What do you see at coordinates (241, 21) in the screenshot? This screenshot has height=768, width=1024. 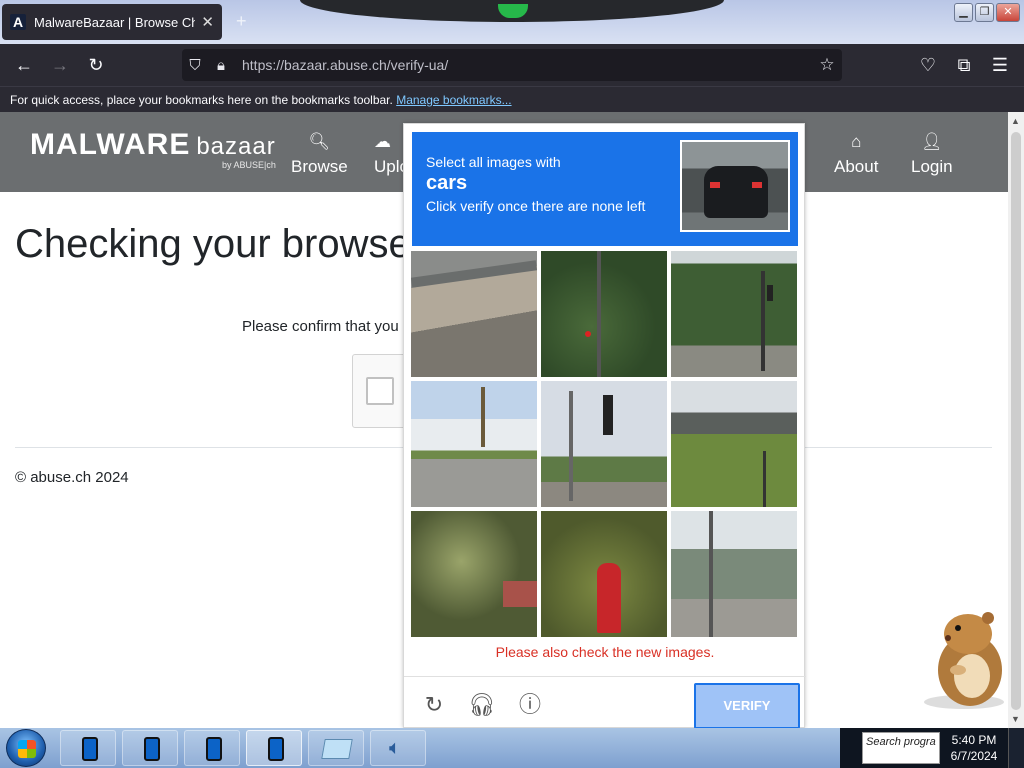 I see `new-tab-icon: +` at bounding box center [241, 21].